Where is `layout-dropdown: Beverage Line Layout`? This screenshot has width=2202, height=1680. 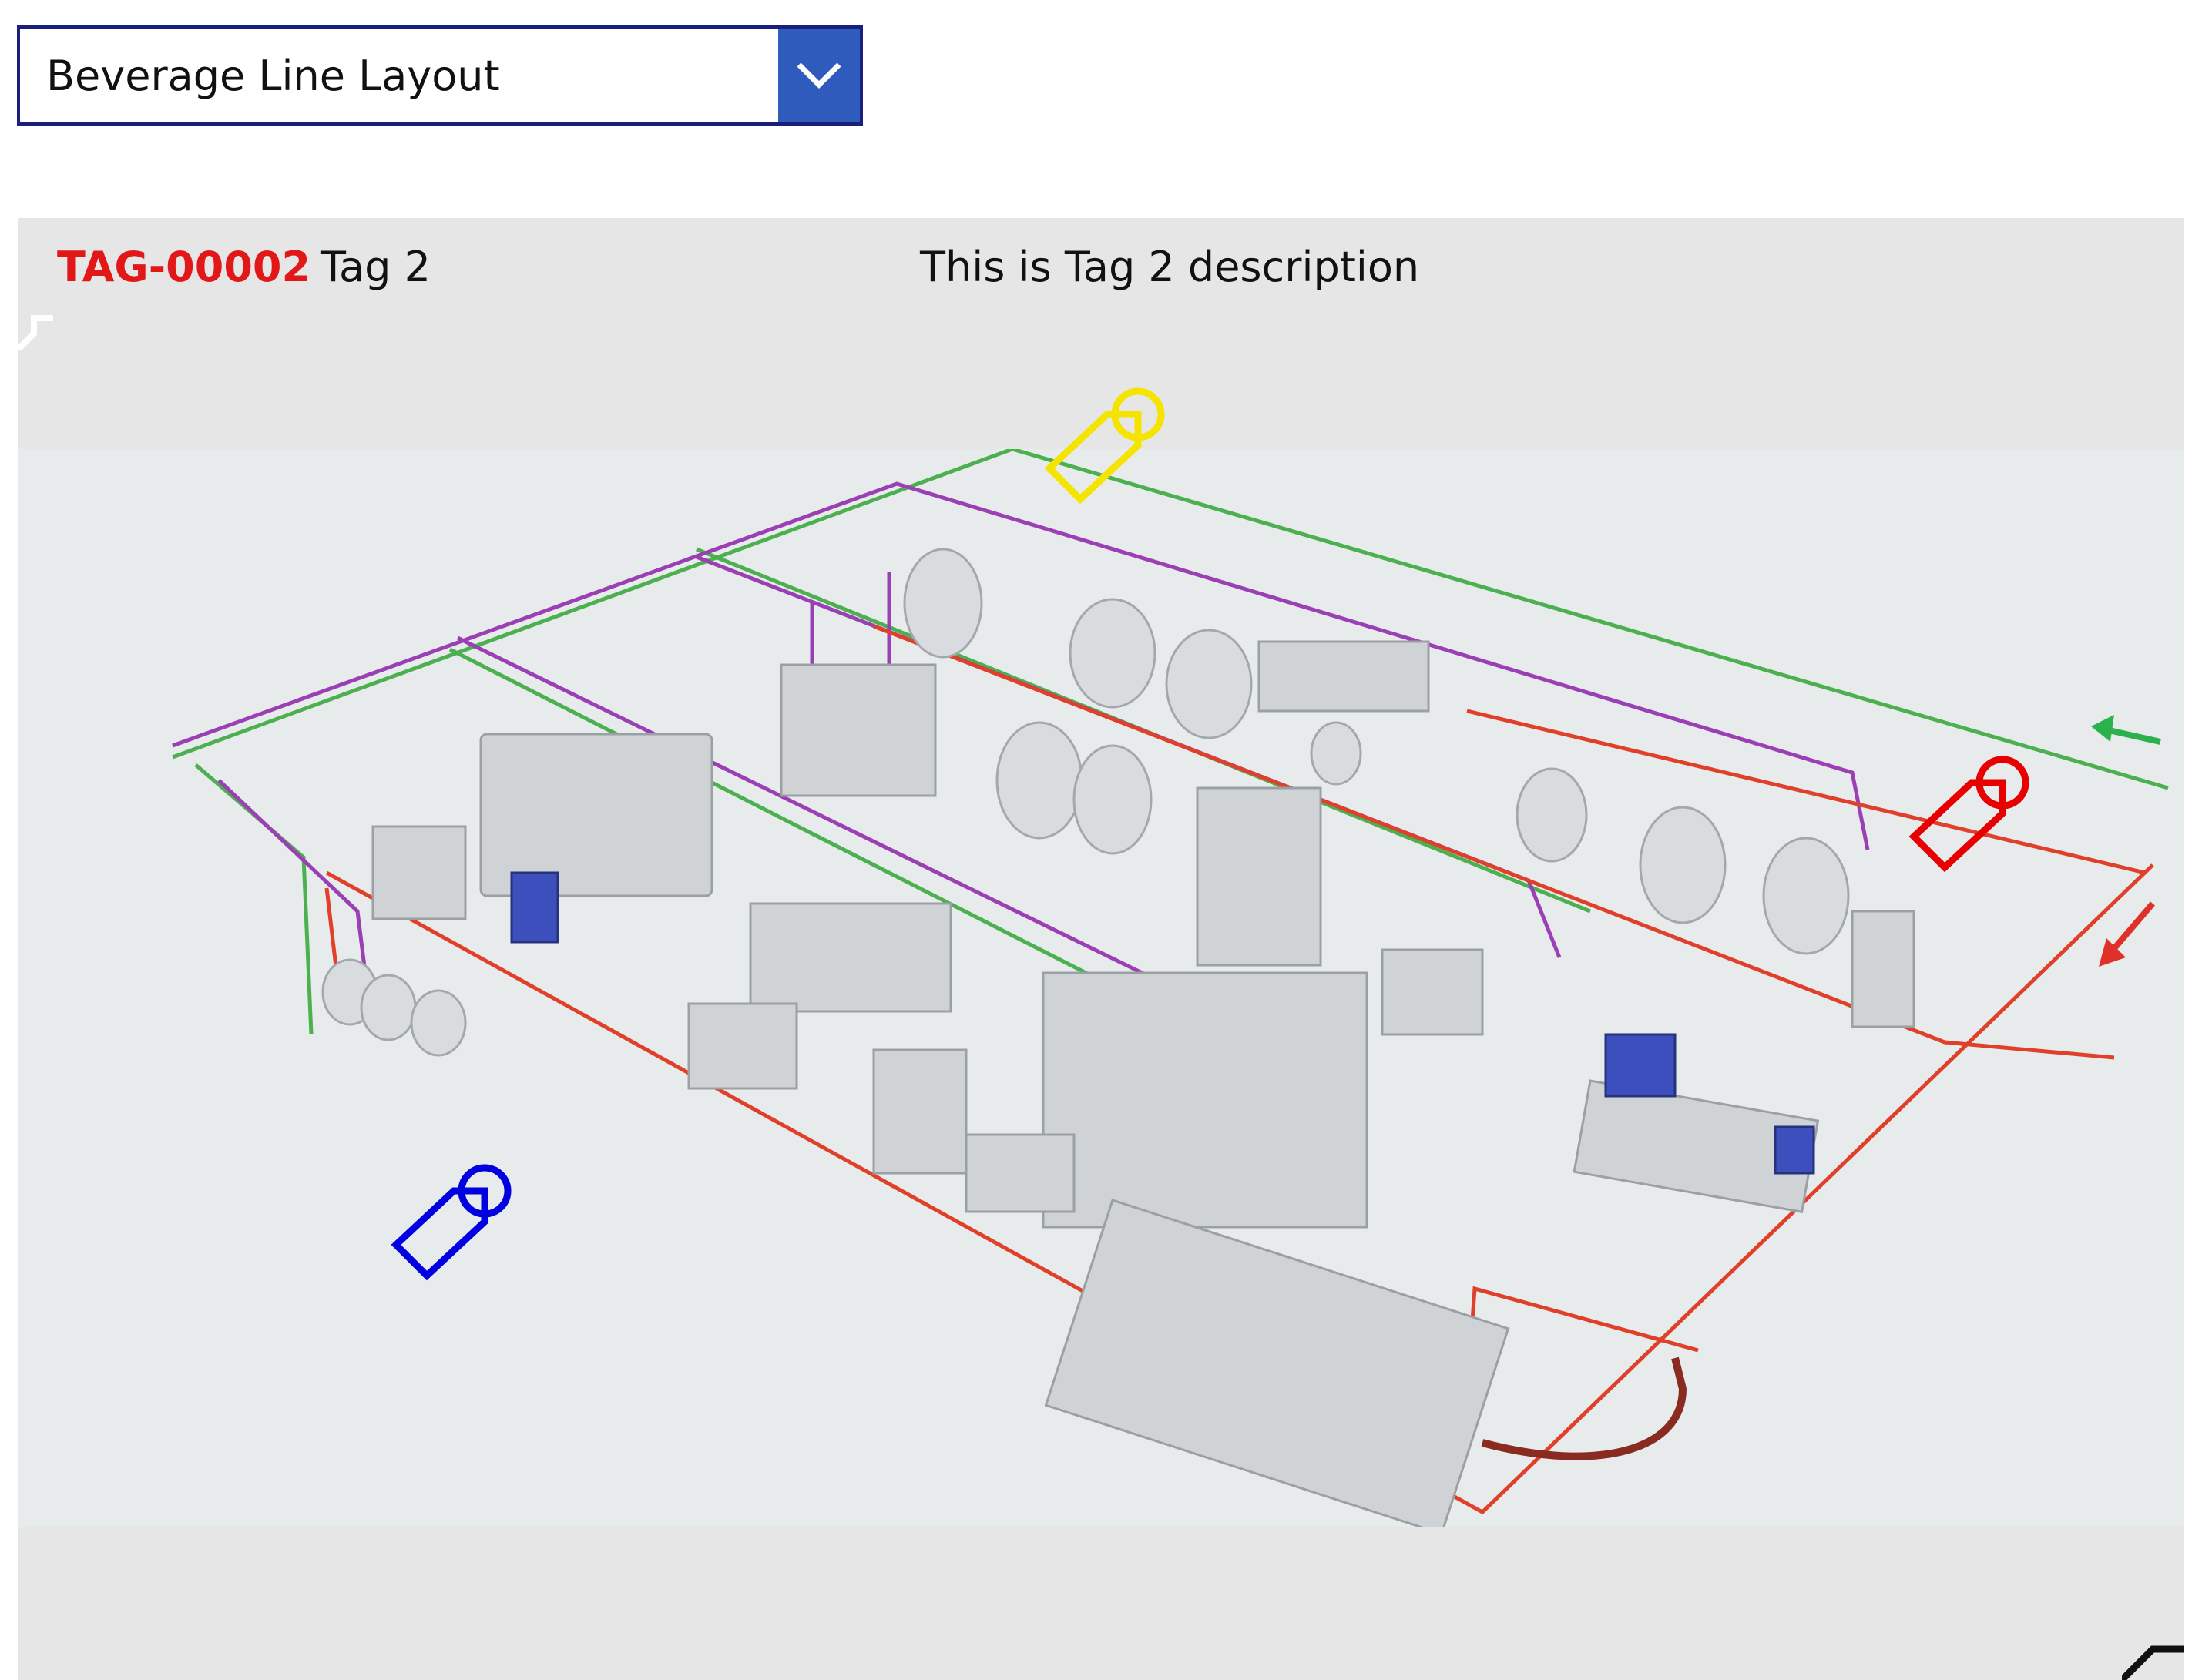 layout-dropdown: Beverage Line Layout is located at coordinates (440, 75).